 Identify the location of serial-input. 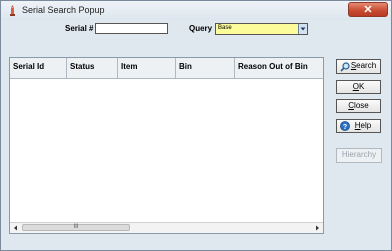
(131, 28).